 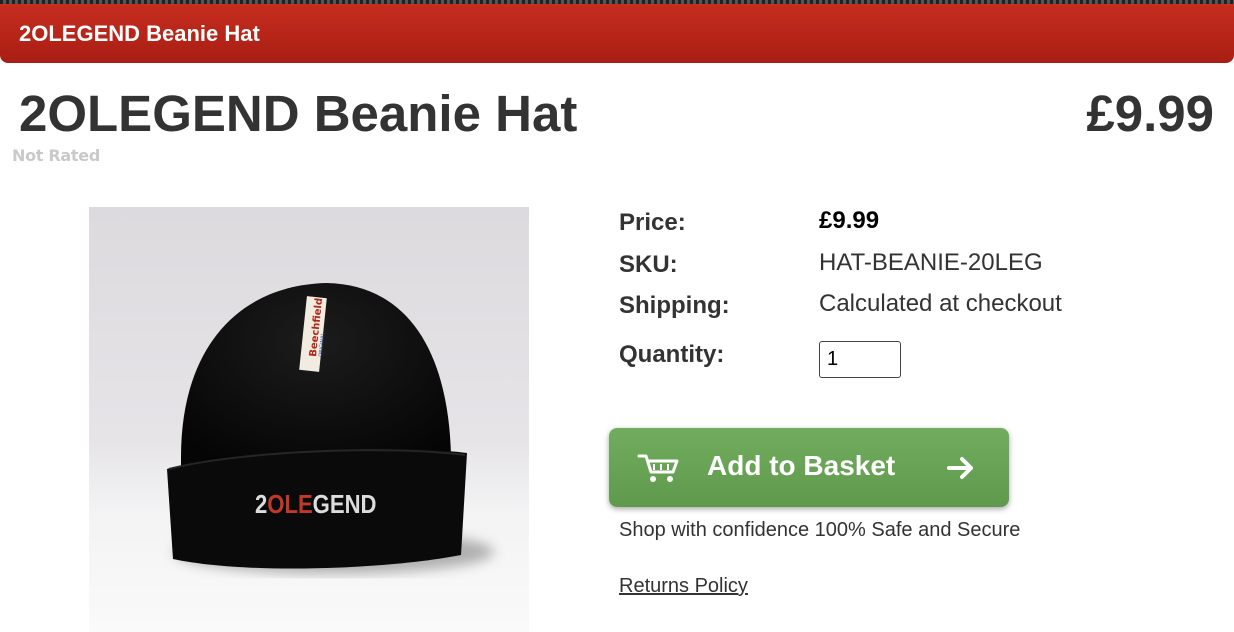 I want to click on sku-value: HAT-BEANIE-20LEG, so click(x=931, y=262).